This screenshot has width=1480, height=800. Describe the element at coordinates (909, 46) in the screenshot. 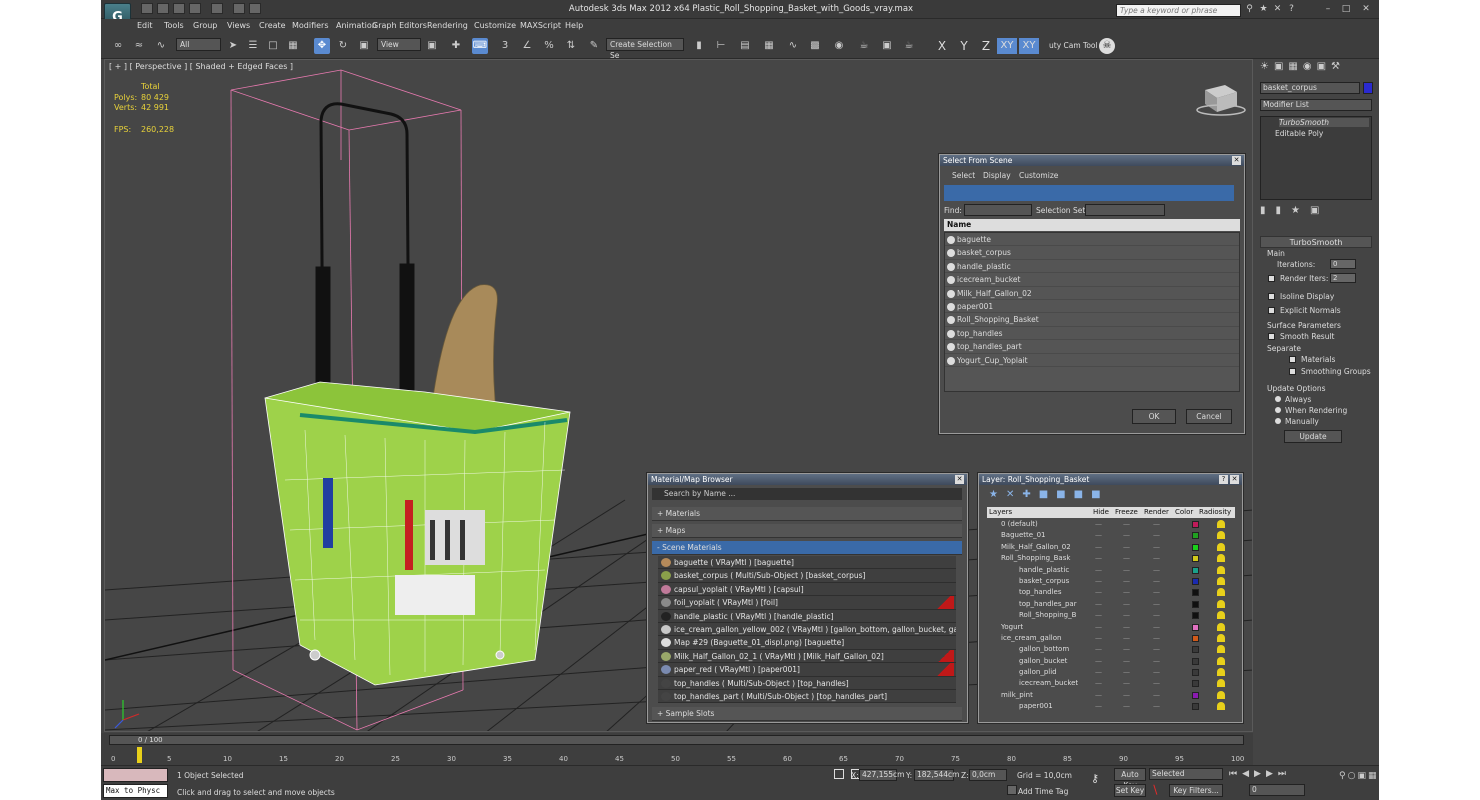

I see `render-production-icon: ☕` at that location.